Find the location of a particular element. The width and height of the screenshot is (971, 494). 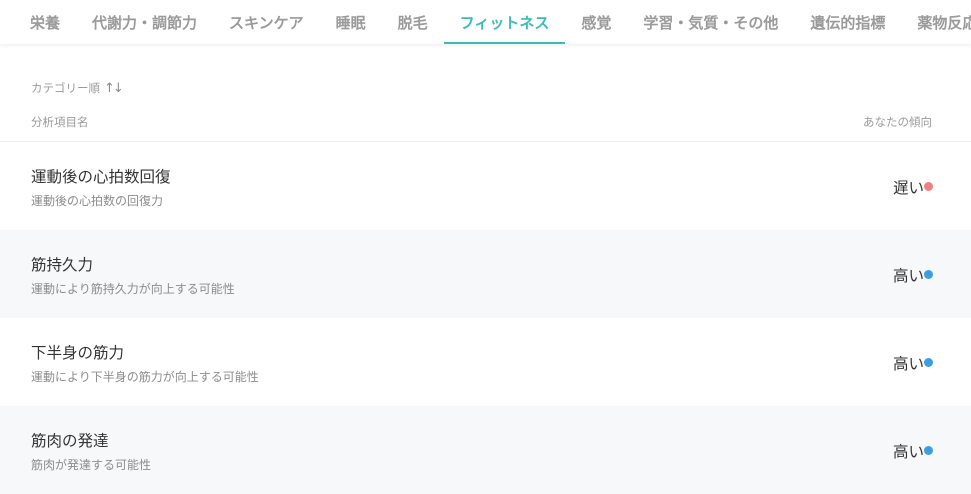

item-description: 筋肉が発達する可能性 is located at coordinates (91, 465).